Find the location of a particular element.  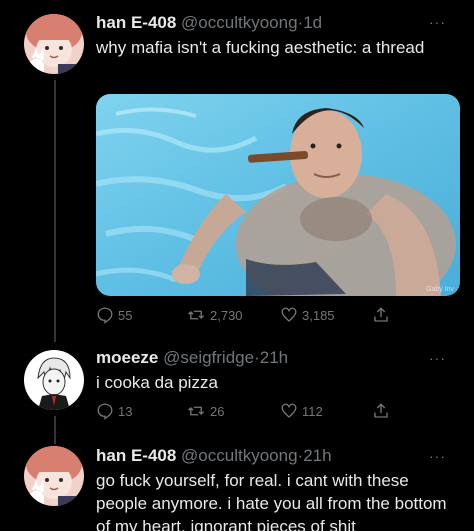

reply-button: 55 is located at coordinates (114, 315).